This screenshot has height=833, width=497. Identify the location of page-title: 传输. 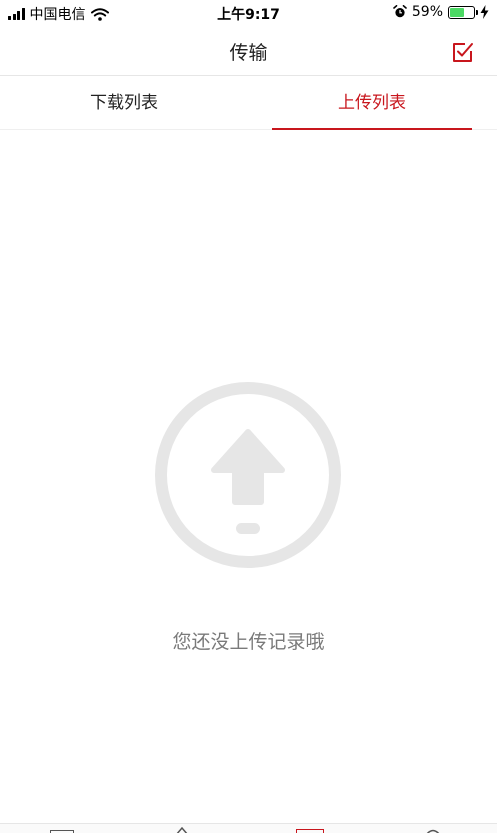
(248, 53).